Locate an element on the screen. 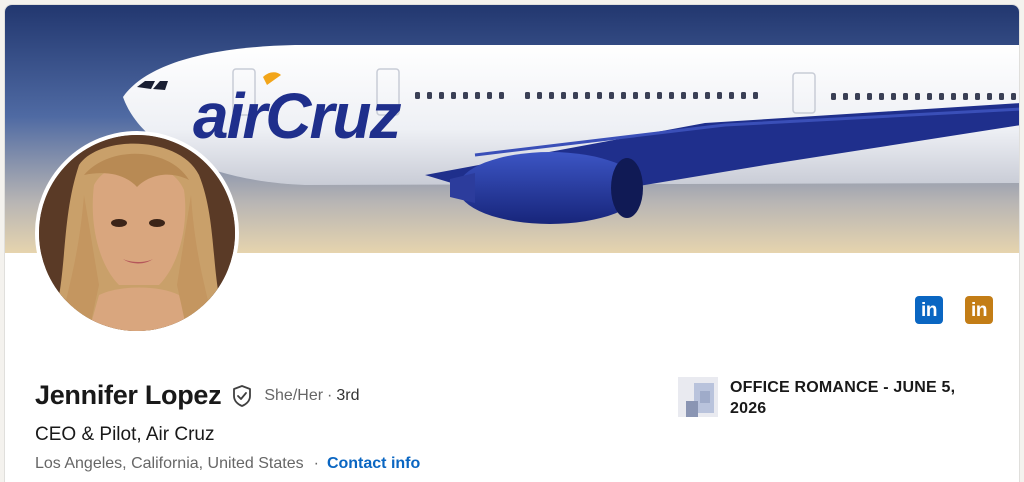  connection-degree: 3rd is located at coordinates (348, 395).